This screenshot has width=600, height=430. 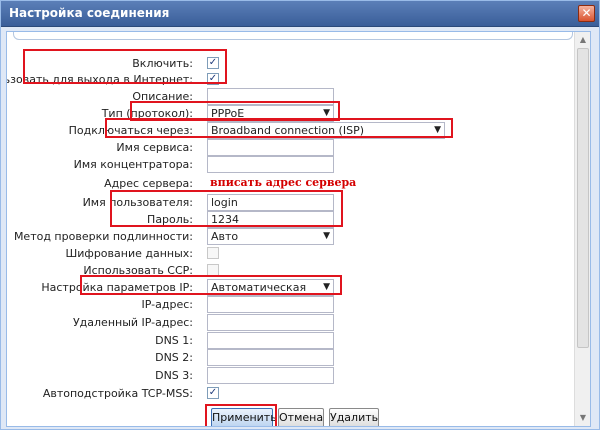 I want to click on remote-ip-label: Удаленный IP-адрес:, so click(x=132, y=322).